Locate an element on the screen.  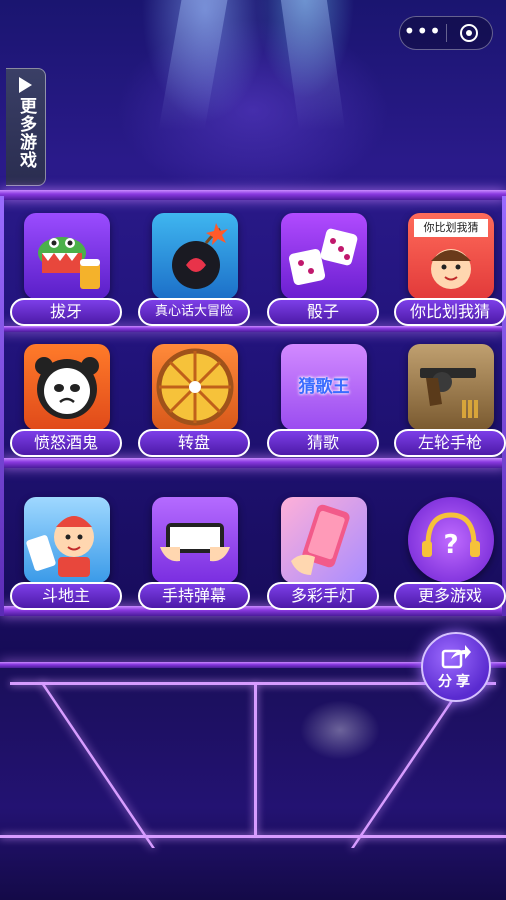
panda-icon is located at coordinates (67, 387).